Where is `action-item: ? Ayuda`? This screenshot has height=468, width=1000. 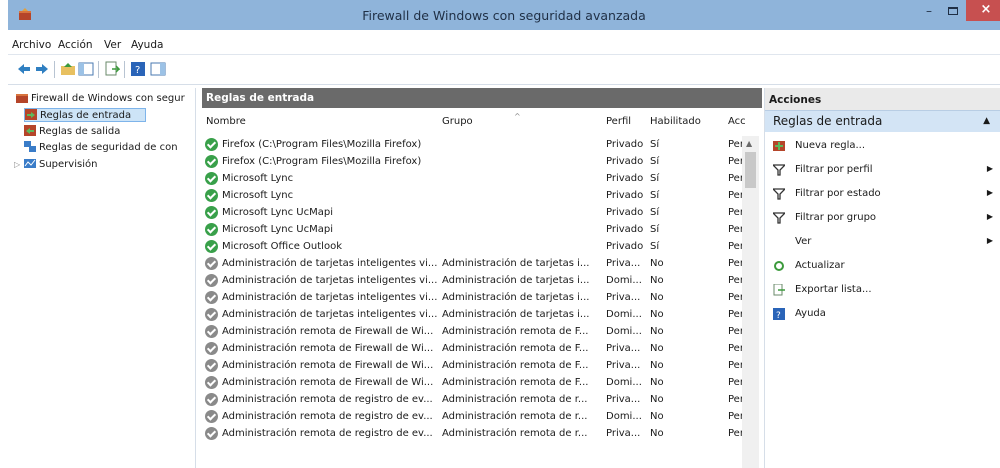
action-item: ? Ayuda is located at coordinates (884, 314).